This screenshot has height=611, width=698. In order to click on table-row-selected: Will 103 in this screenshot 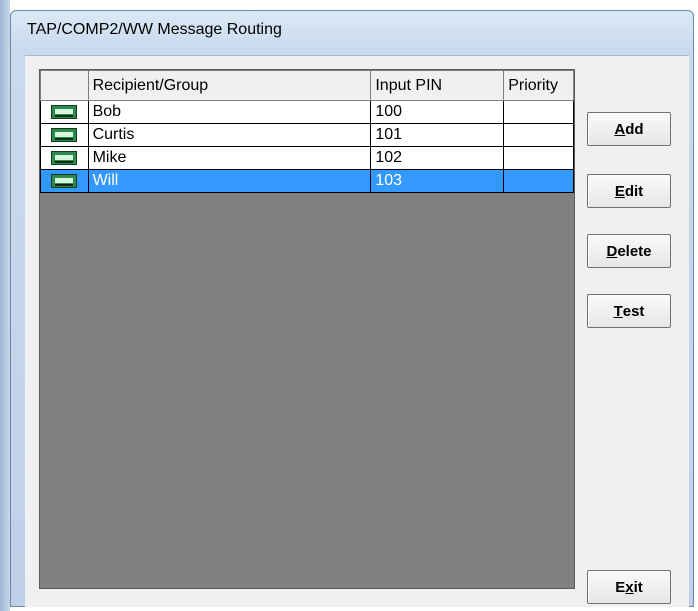, I will do `click(307, 181)`.